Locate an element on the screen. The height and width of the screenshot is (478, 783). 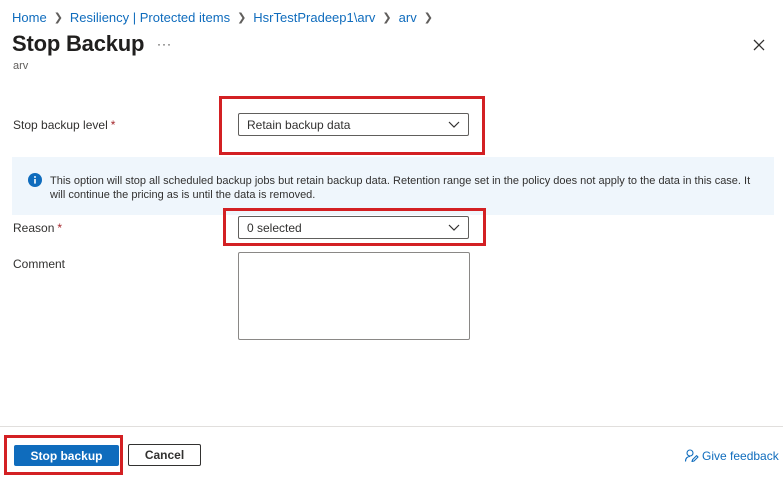
give-feedback-label: Give feedback is located at coordinates (740, 455).